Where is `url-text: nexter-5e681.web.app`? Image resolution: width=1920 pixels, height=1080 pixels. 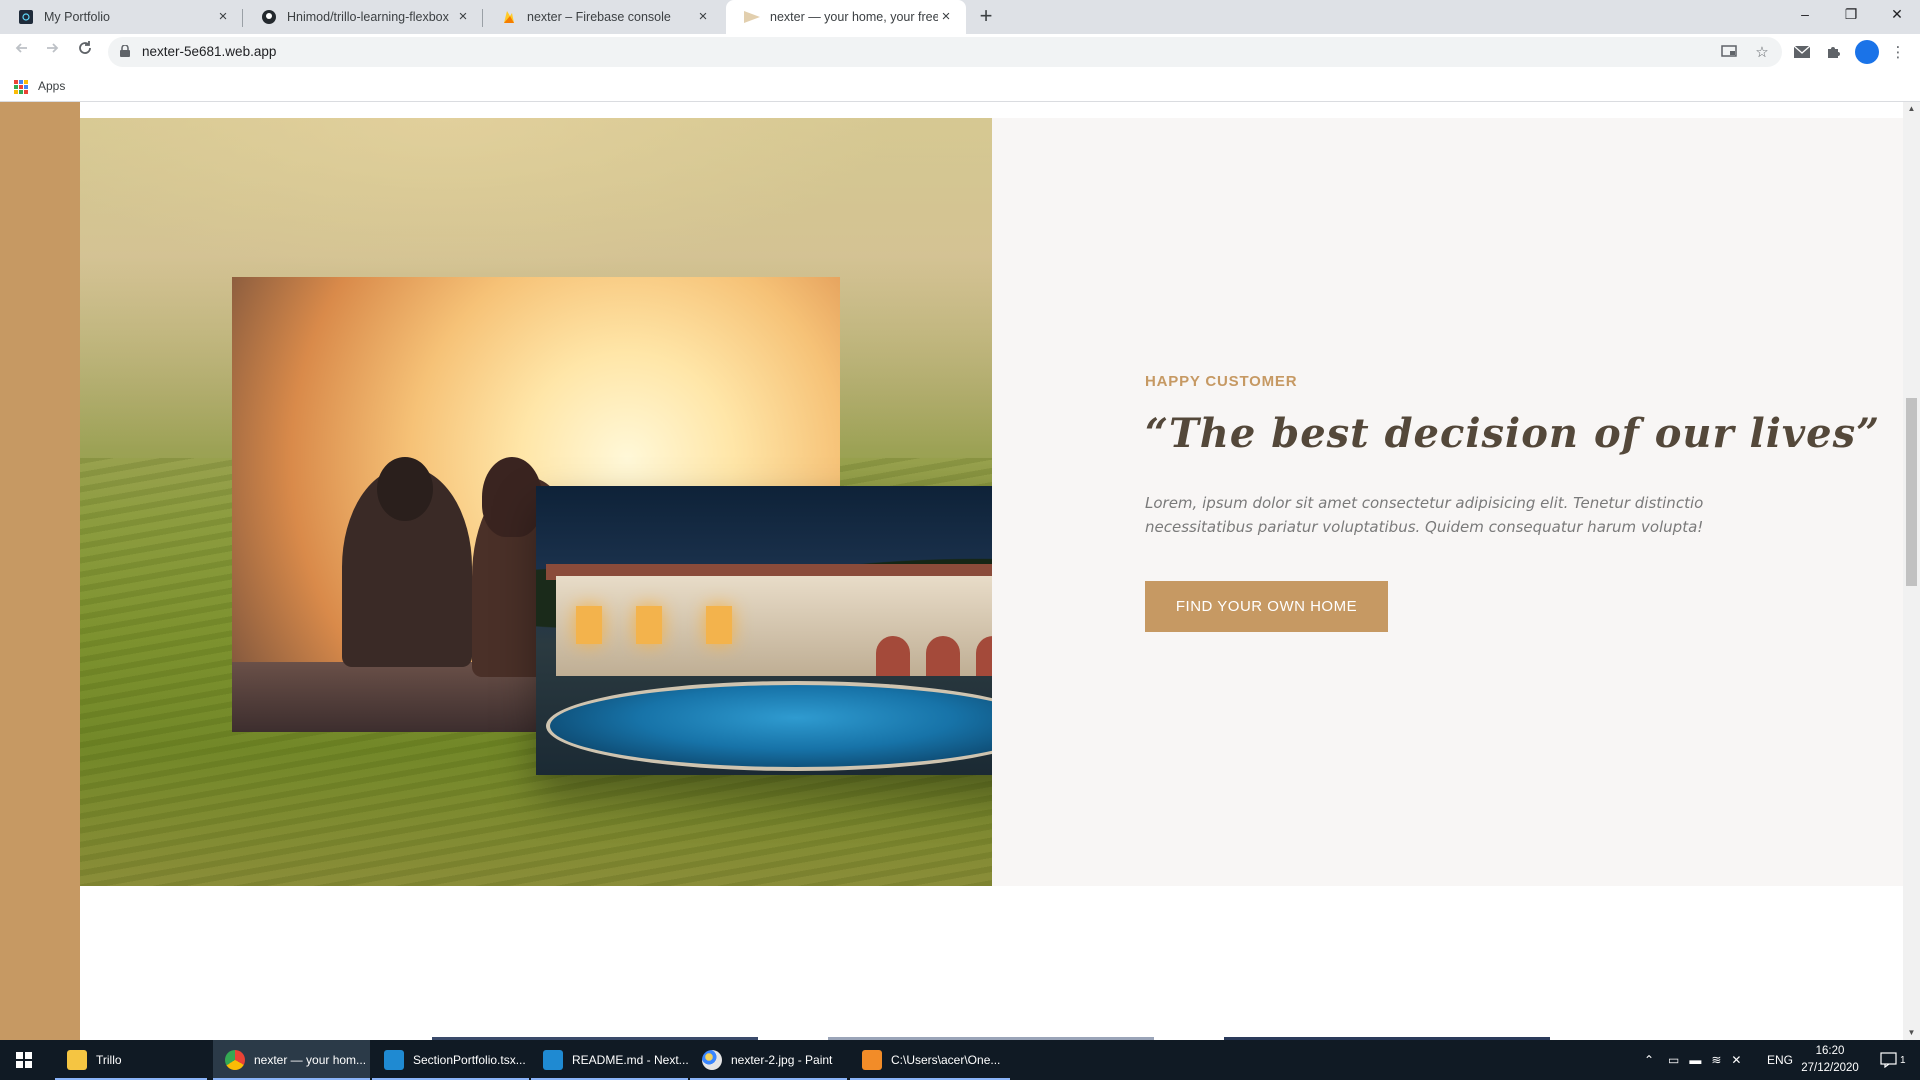 url-text: nexter-5e681.web.app is located at coordinates (209, 51).